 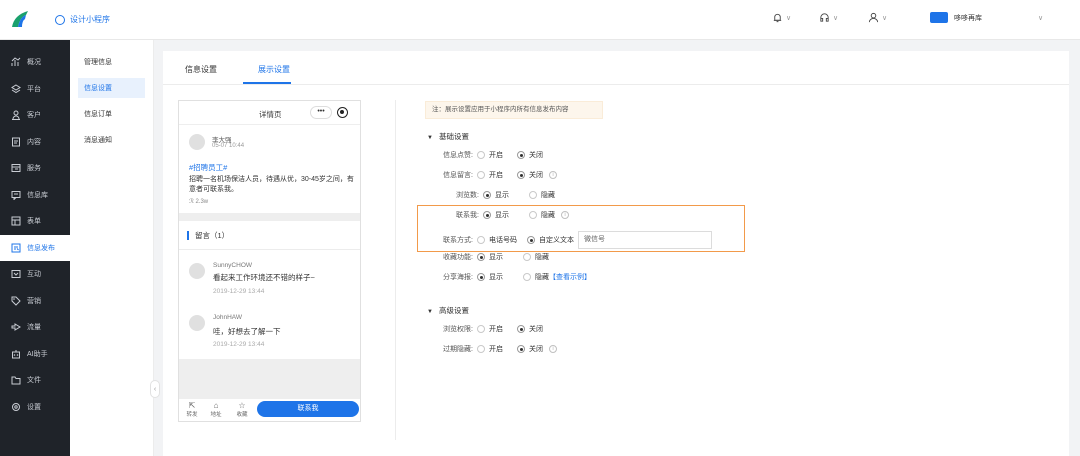 What do you see at coordinates (530, 349) in the screenshot?
I see `radio-expire-off: 关闭` at bounding box center [530, 349].